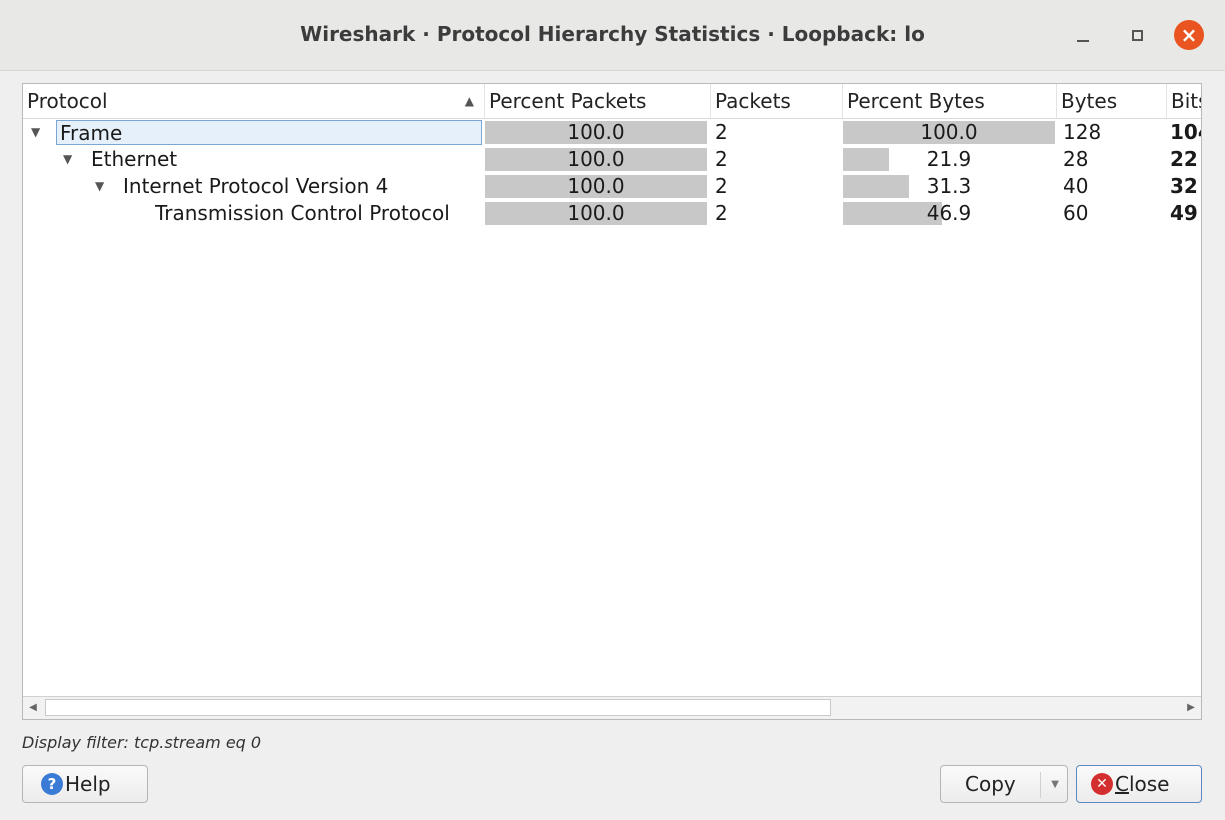 The image size is (1225, 820). I want to click on scroll-left-icon: ◀, so click(33, 708).